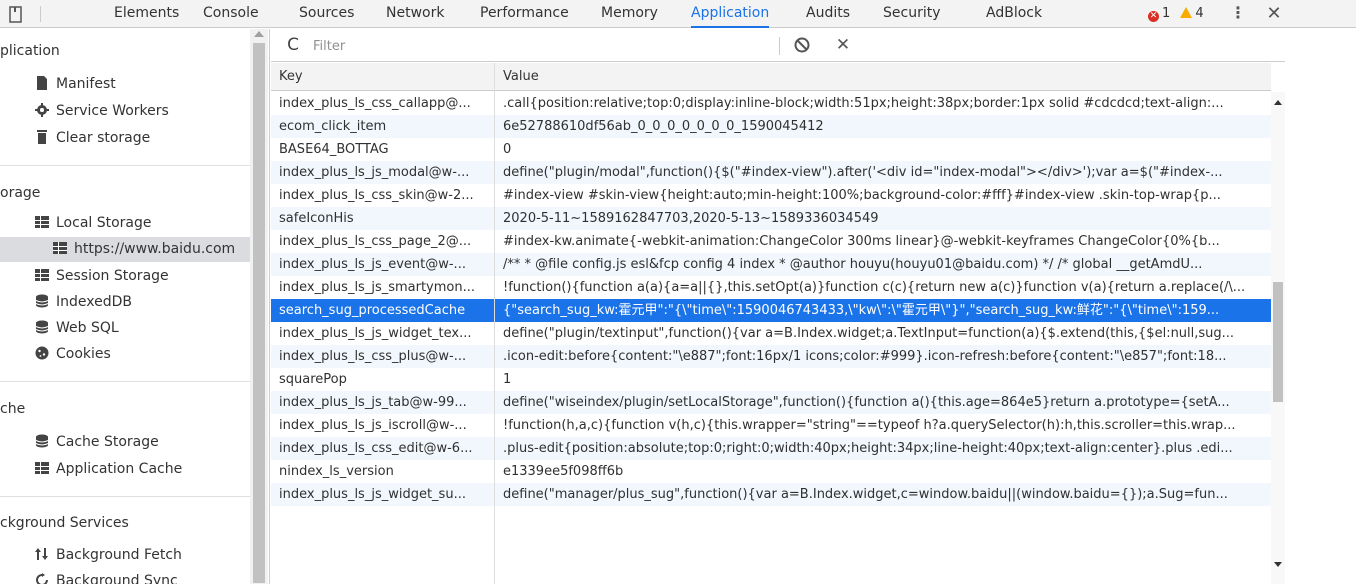 This screenshot has width=1356, height=584. Describe the element at coordinates (730, 14) in the screenshot. I see `tab-application: Application` at that location.